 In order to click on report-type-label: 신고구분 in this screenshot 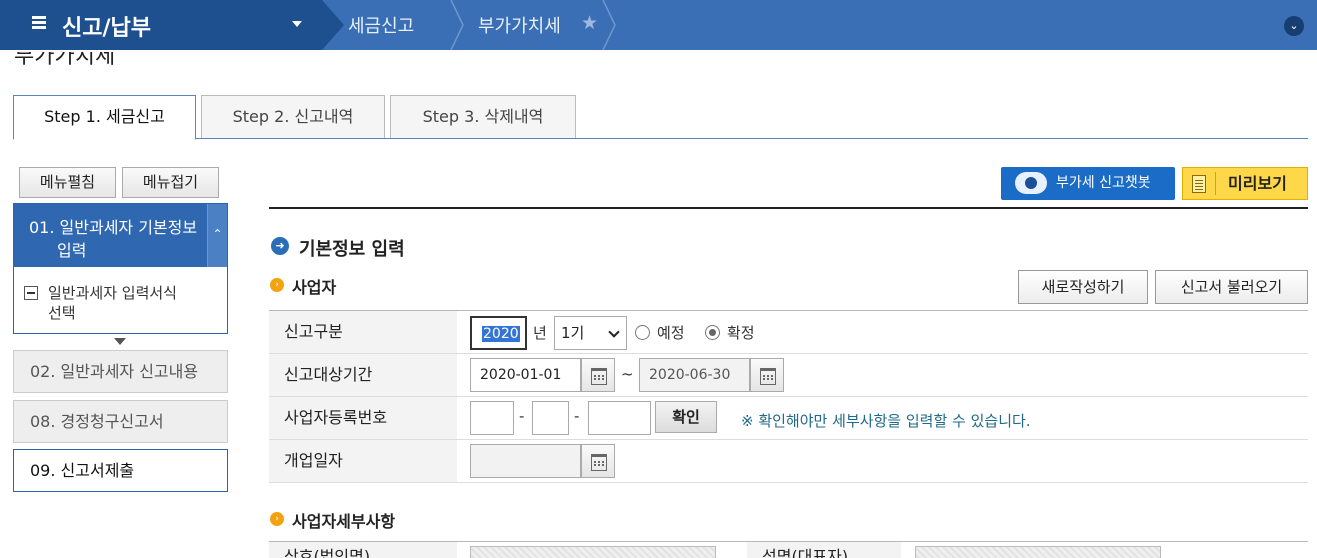, I will do `click(363, 332)`.